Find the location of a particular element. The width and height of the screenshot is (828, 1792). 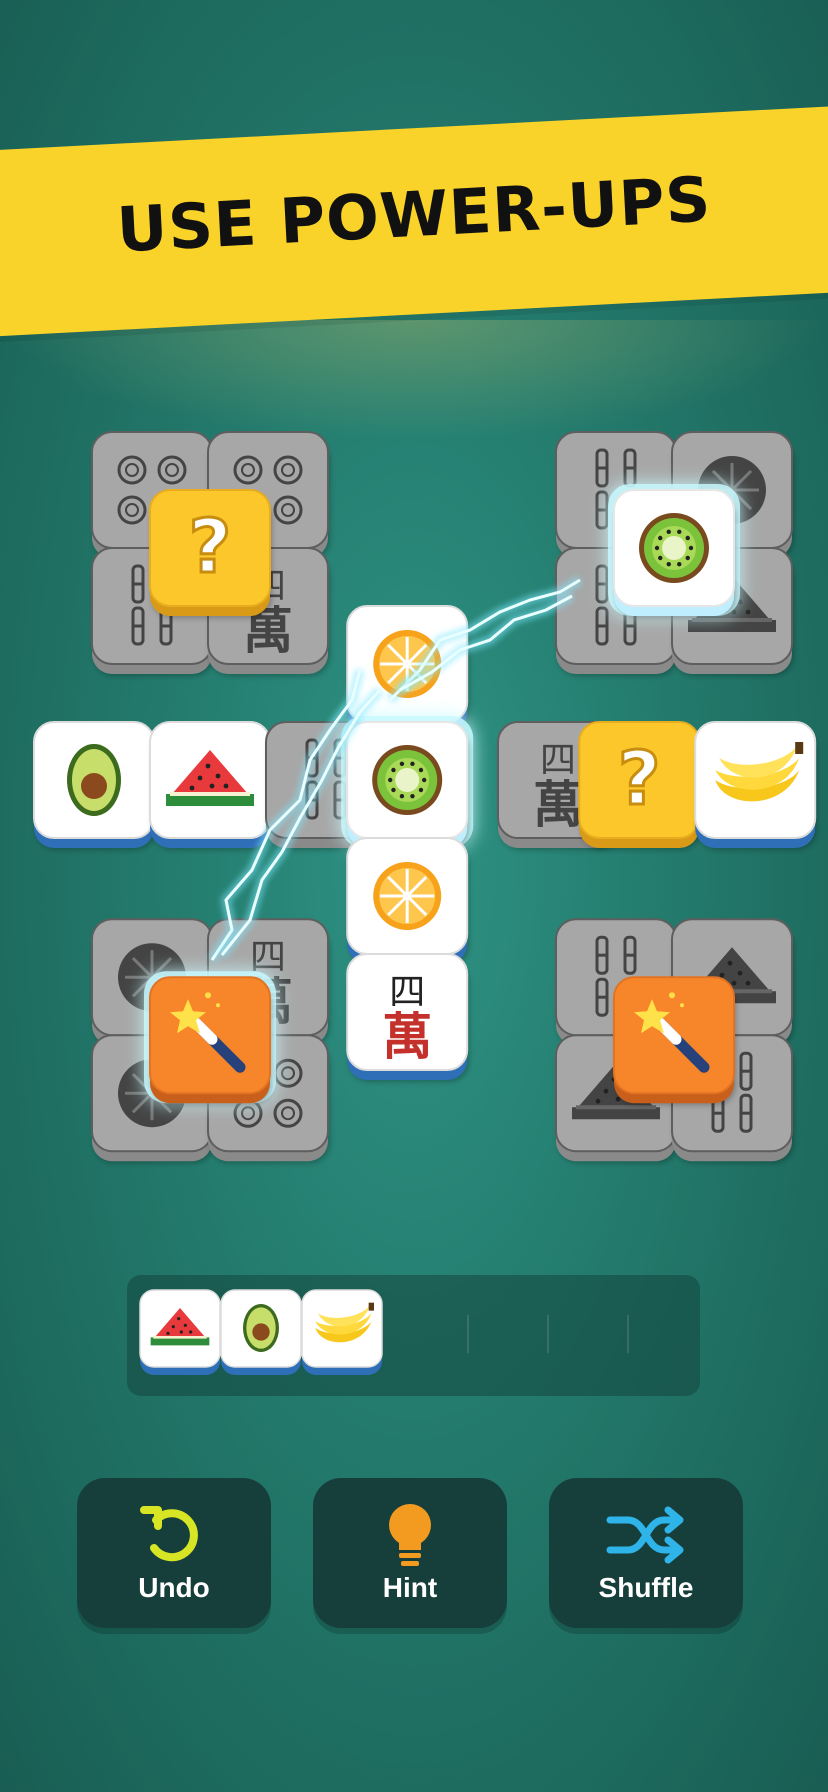

hint-button: Hint is located at coordinates (410, 1553).